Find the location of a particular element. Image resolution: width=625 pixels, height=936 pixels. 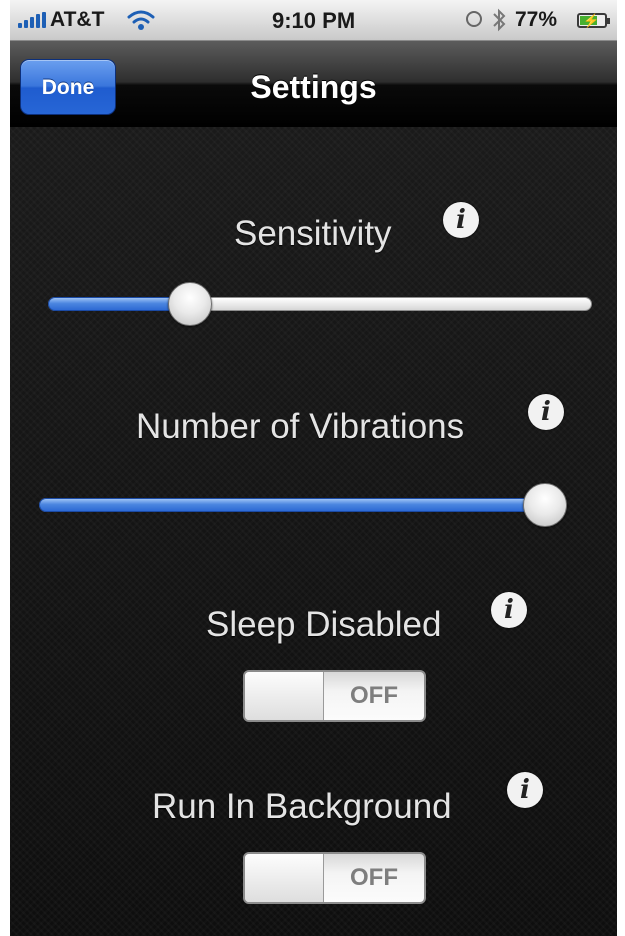

signal-icon is located at coordinates (33, 20).